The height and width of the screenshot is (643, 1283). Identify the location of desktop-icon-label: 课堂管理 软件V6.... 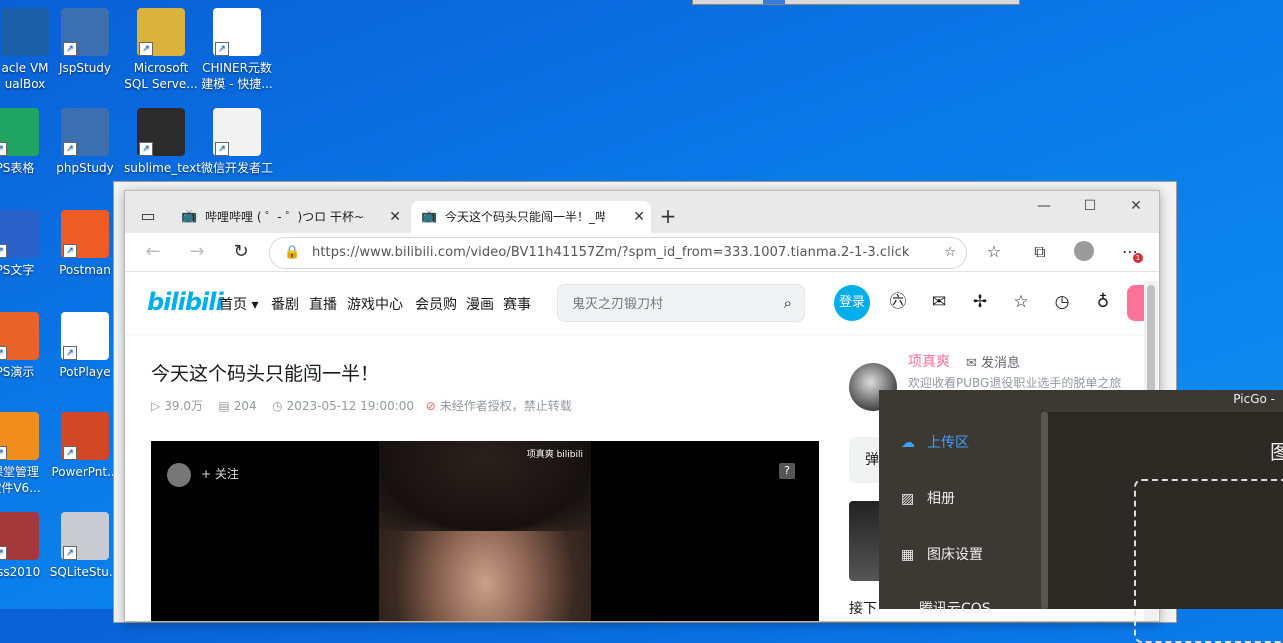
(20, 480).